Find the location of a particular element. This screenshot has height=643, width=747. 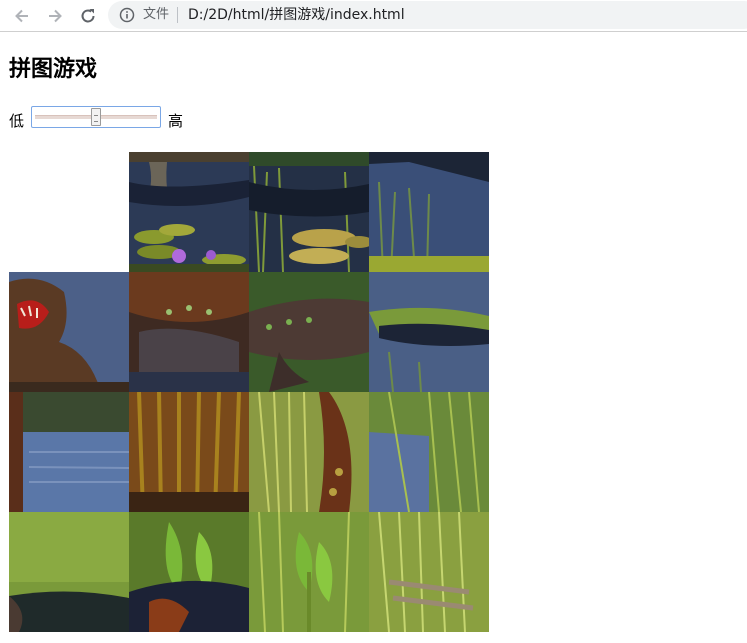

back-button is located at coordinates (22, 16).